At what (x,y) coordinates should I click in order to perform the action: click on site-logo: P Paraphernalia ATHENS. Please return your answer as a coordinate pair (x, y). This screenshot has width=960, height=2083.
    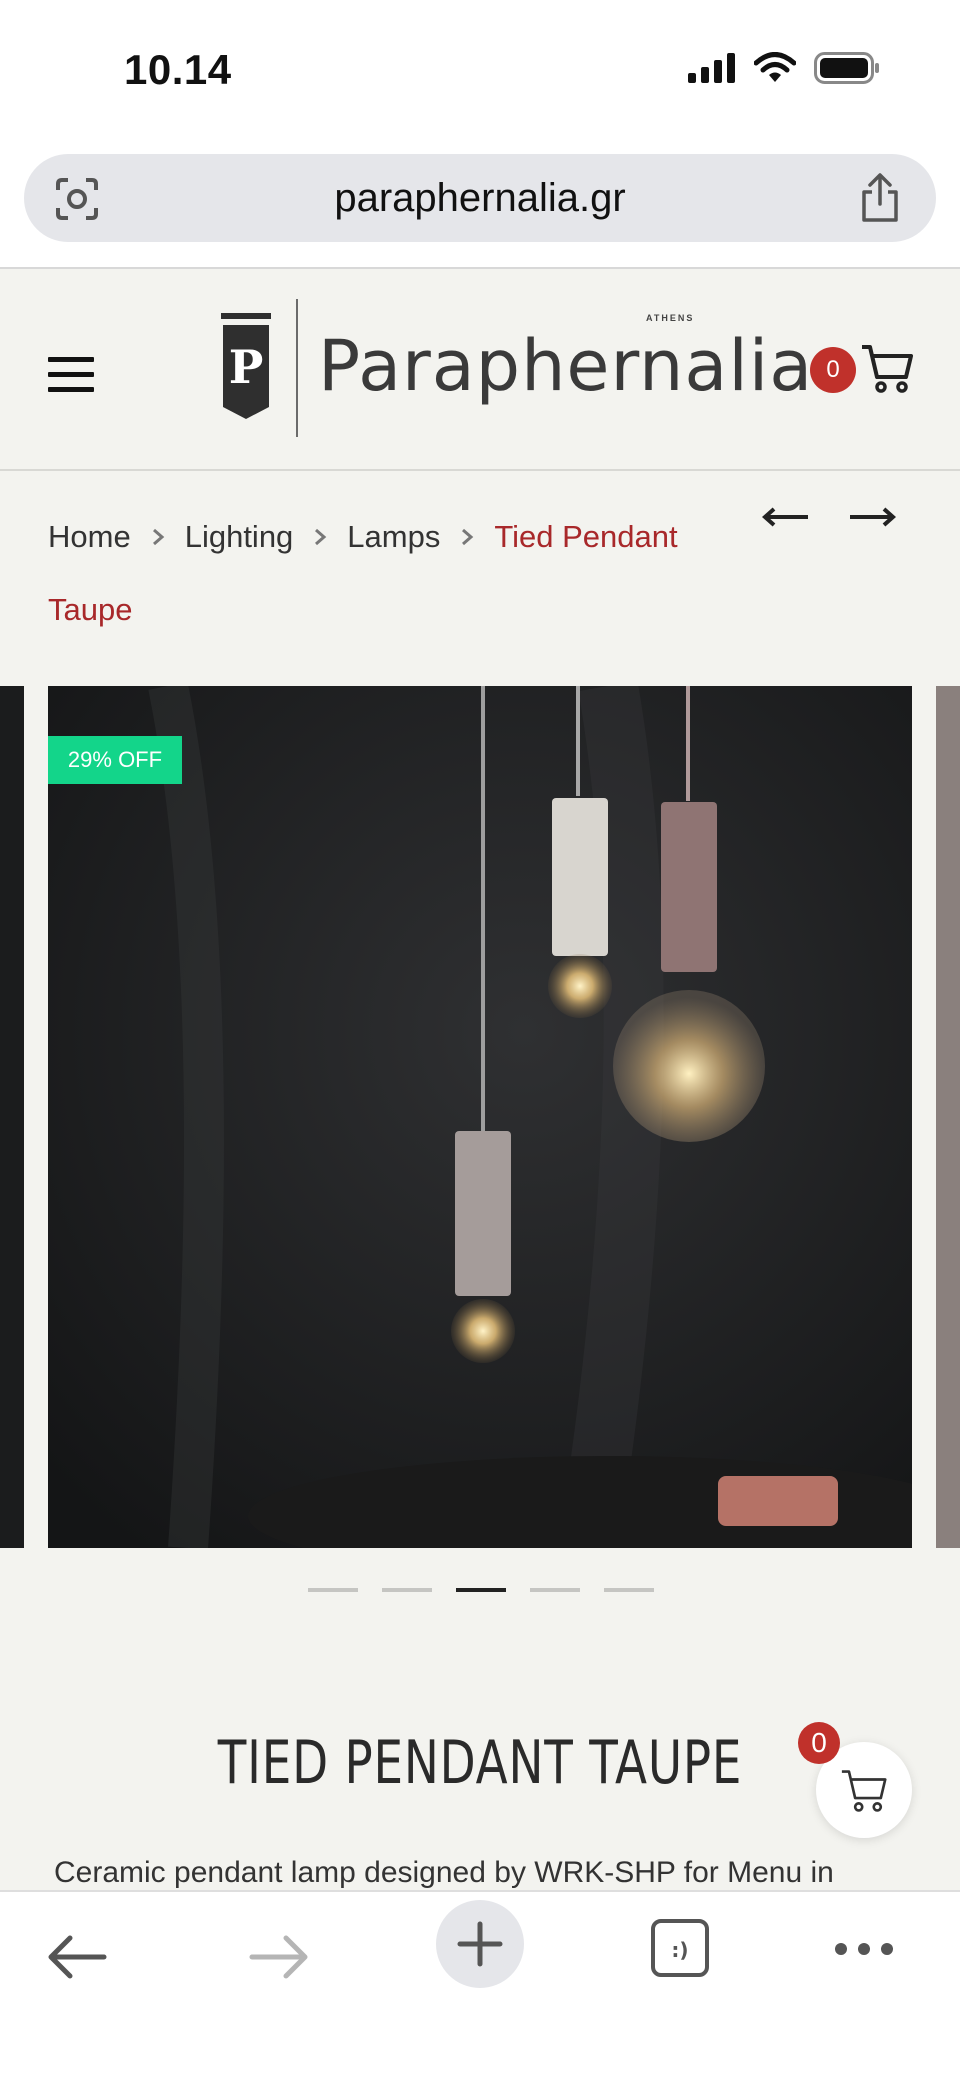
    Looking at the image, I should click on (515, 369).